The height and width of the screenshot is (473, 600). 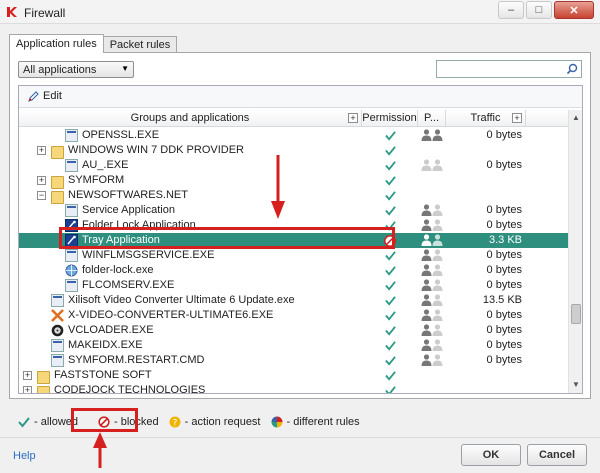 What do you see at coordinates (56, 43) in the screenshot?
I see `tab-application-rules: Application rules` at bounding box center [56, 43].